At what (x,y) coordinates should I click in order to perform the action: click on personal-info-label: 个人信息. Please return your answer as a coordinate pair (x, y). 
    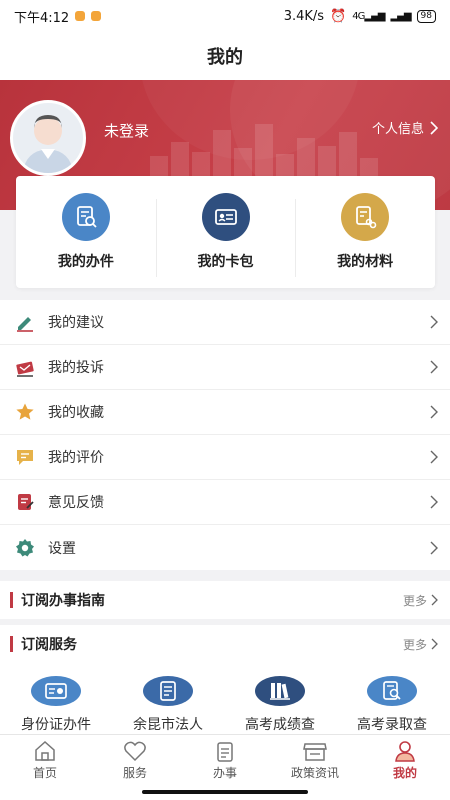
    Looking at the image, I should click on (397, 129).